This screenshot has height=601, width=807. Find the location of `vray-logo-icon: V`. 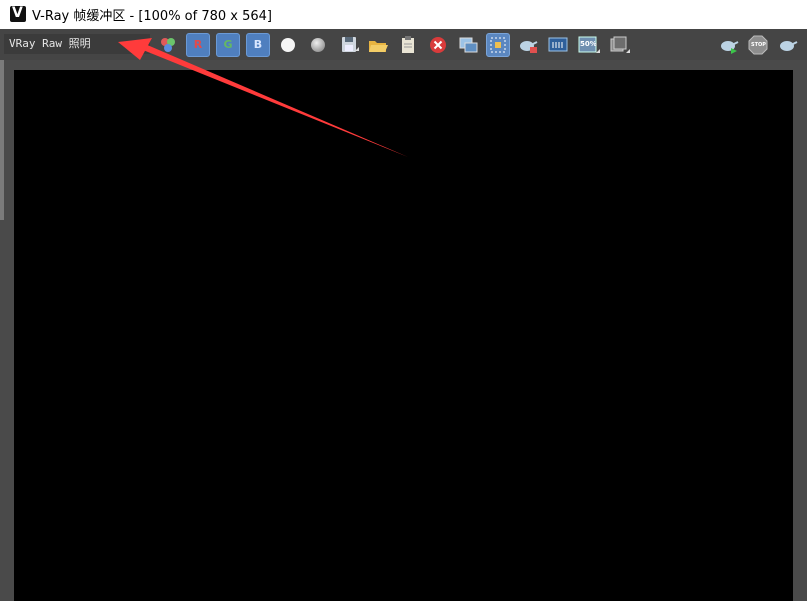

vray-logo-icon: V is located at coordinates (18, 13).